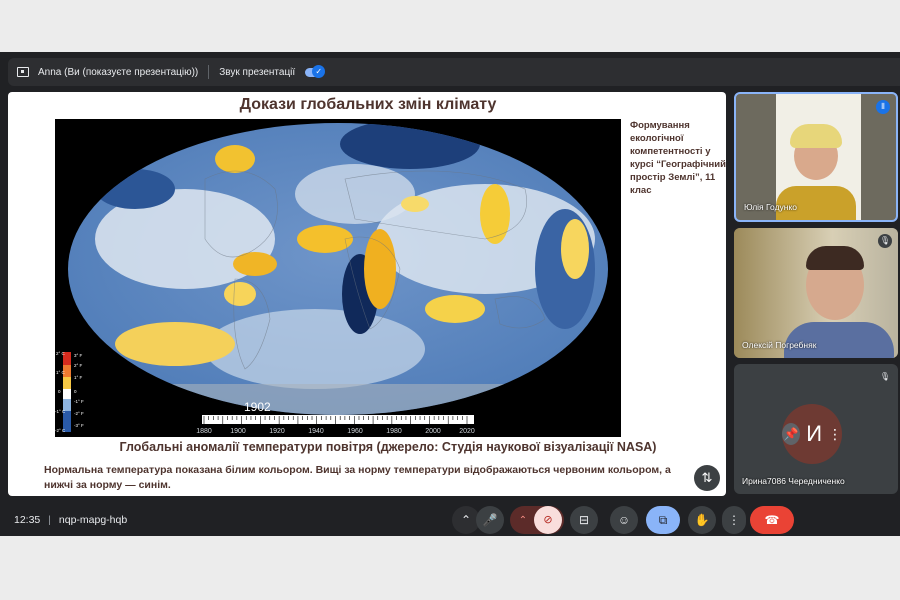 Image resolution: width=900 pixels, height=600 pixels. I want to click on legend-f-0: 0, so click(75, 391).